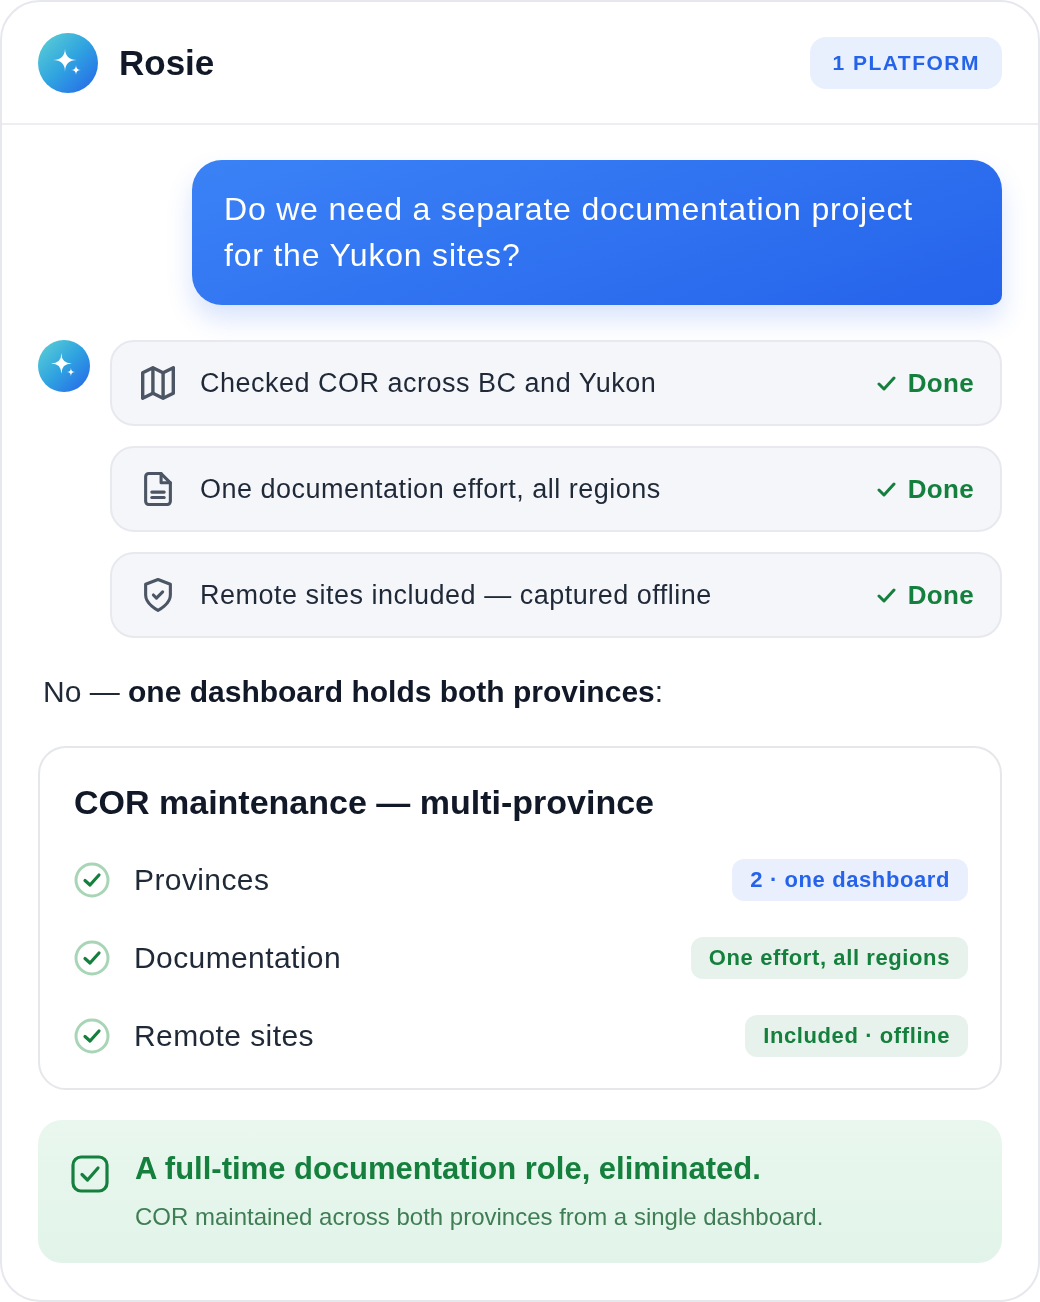 This screenshot has width=1040, height=1302. I want to click on row-label: Documentation, so click(237, 958).